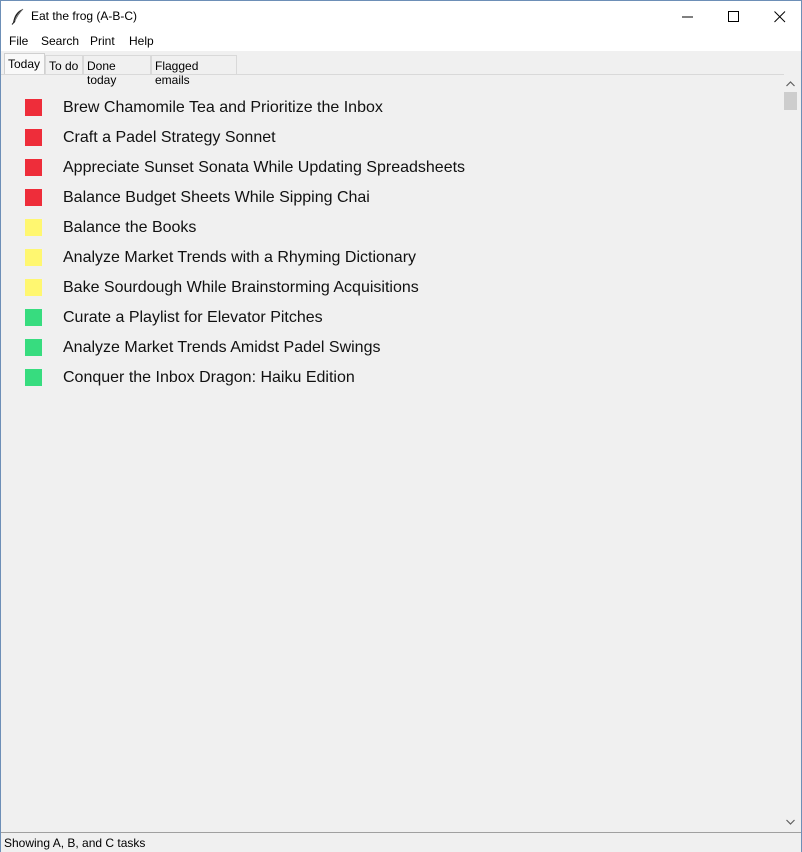  Describe the element at coordinates (24, 64) in the screenshot. I see `tab-today: Today` at that location.